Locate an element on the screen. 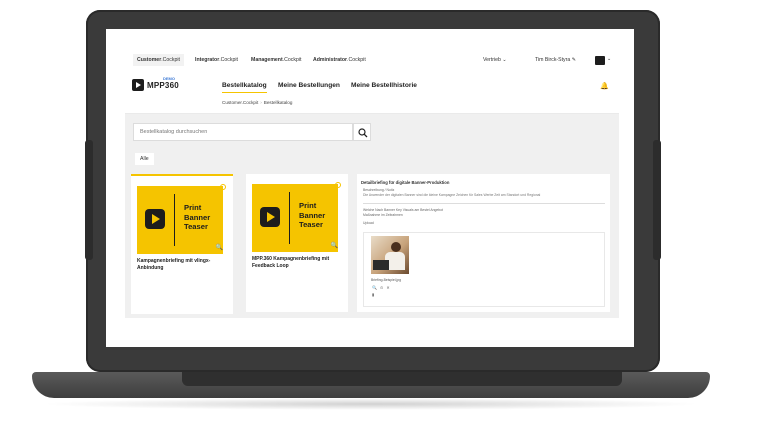  laptop-base is located at coordinates (371, 385).